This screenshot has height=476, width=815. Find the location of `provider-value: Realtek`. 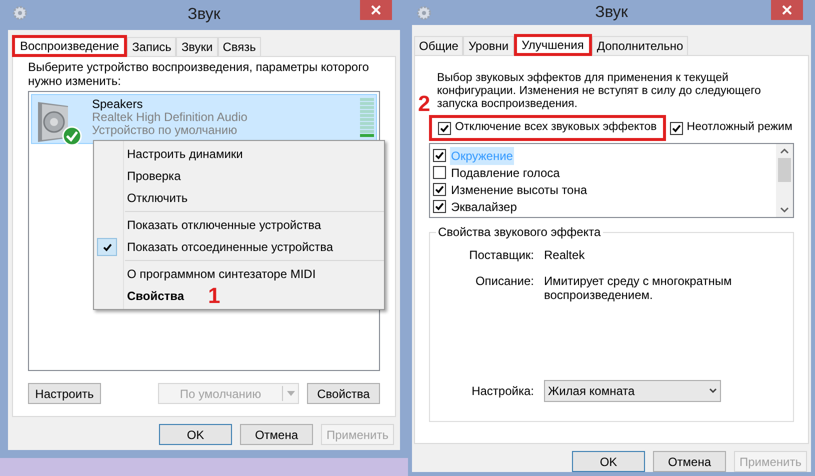

provider-value: Realtek is located at coordinates (565, 255).